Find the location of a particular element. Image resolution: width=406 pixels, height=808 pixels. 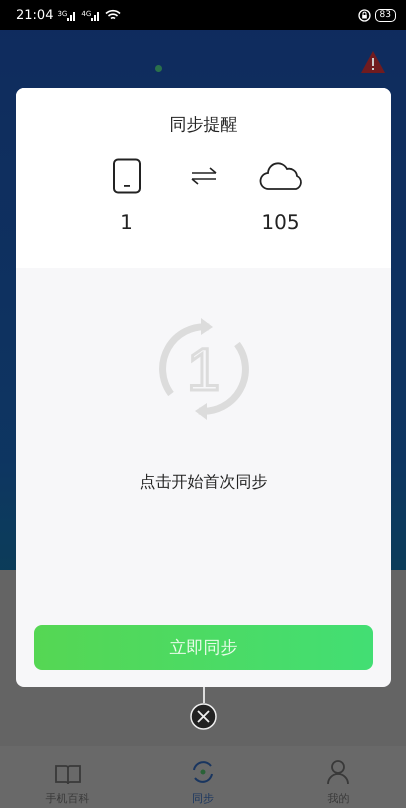

sync-prompt: 点击开始首次同步 is located at coordinates (204, 482).